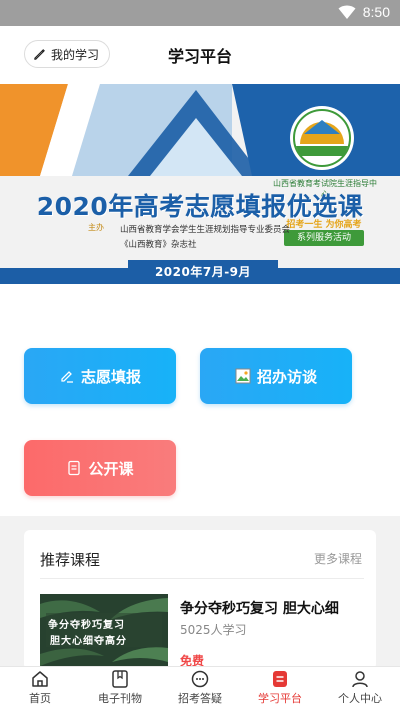 Image resolution: width=400 pixels, height=710 pixels. Describe the element at coordinates (40, 688) in the screenshot. I see `nav-item-home: 首页` at that location.